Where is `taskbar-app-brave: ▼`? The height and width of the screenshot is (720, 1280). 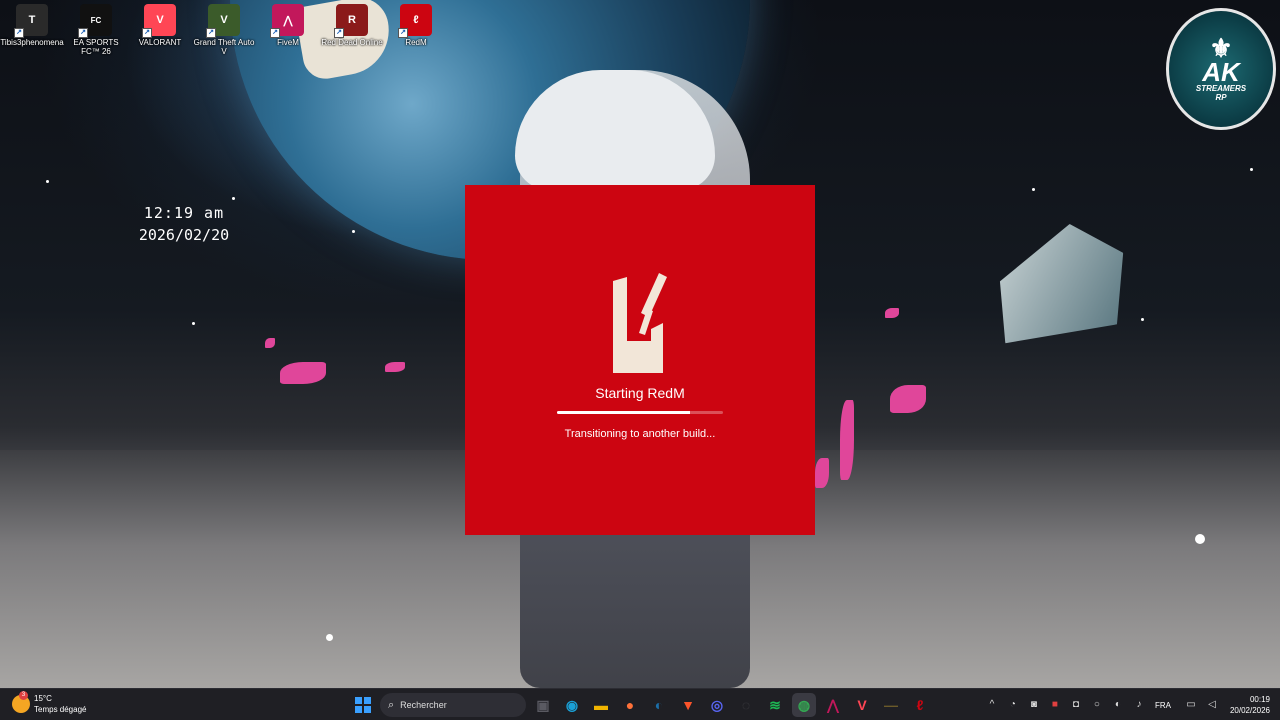 taskbar-app-brave: ▼ is located at coordinates (688, 705).